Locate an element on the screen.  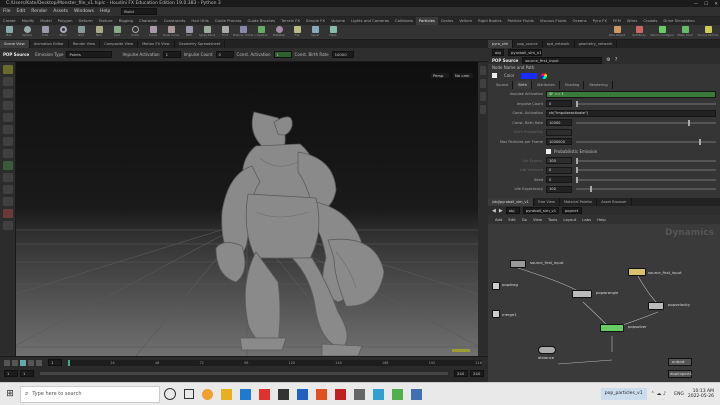
shelf-tab-viscous-fluids: Viscous Fluids is located at coordinates (553, 21).